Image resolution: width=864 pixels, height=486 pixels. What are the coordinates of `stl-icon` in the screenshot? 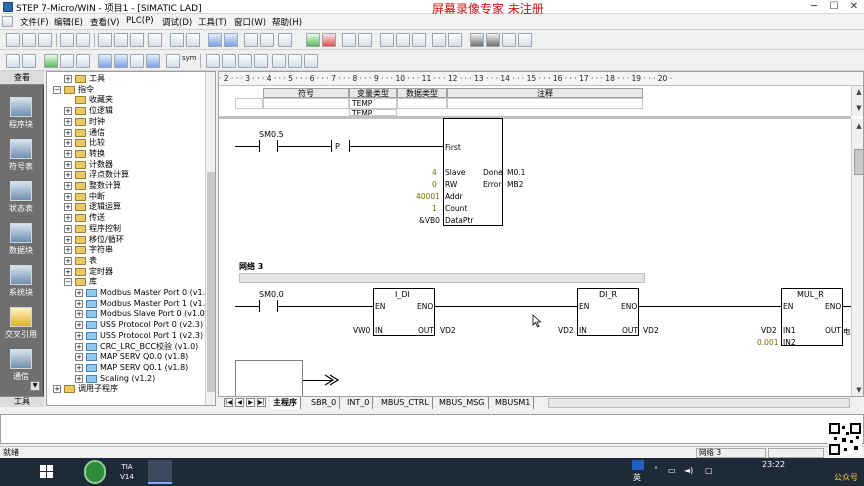 It's located at (29, 61).